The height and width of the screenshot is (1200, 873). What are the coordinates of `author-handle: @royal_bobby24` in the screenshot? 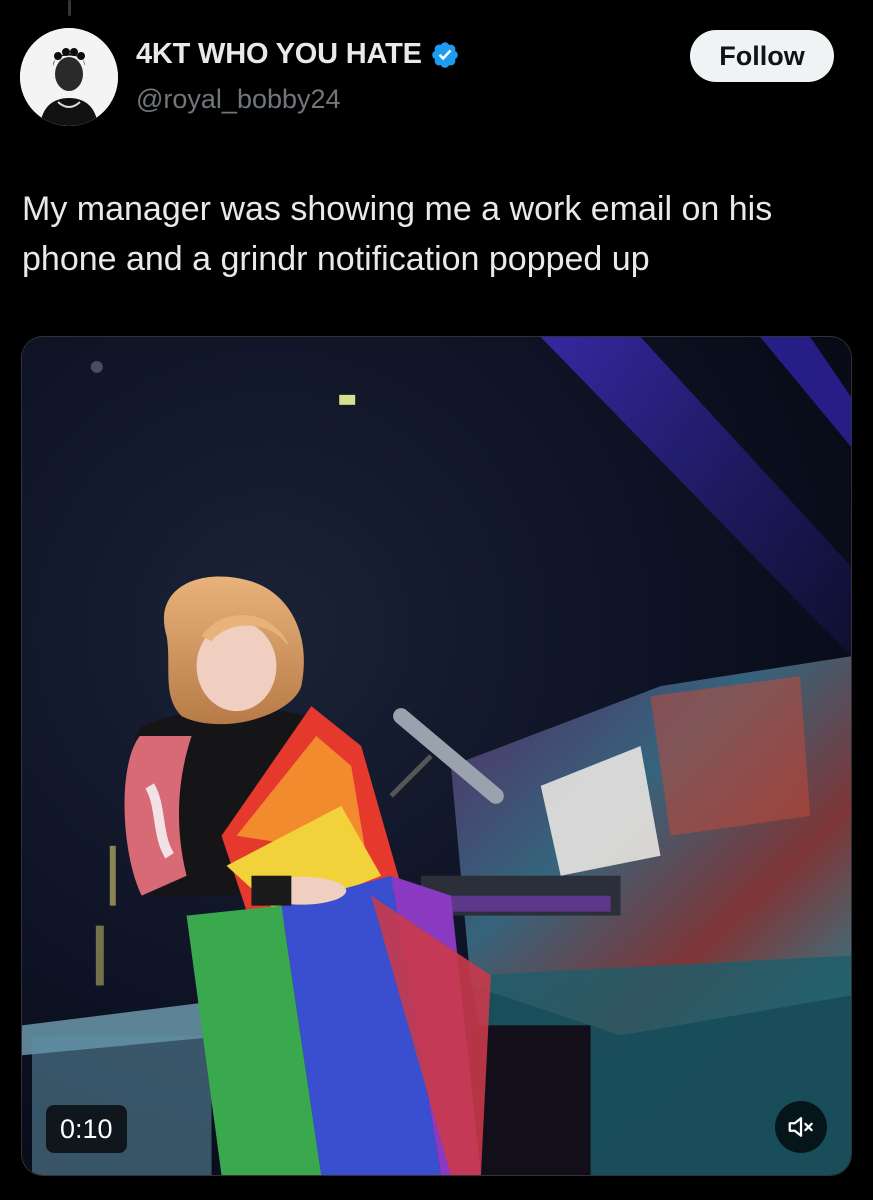 It's located at (238, 99).